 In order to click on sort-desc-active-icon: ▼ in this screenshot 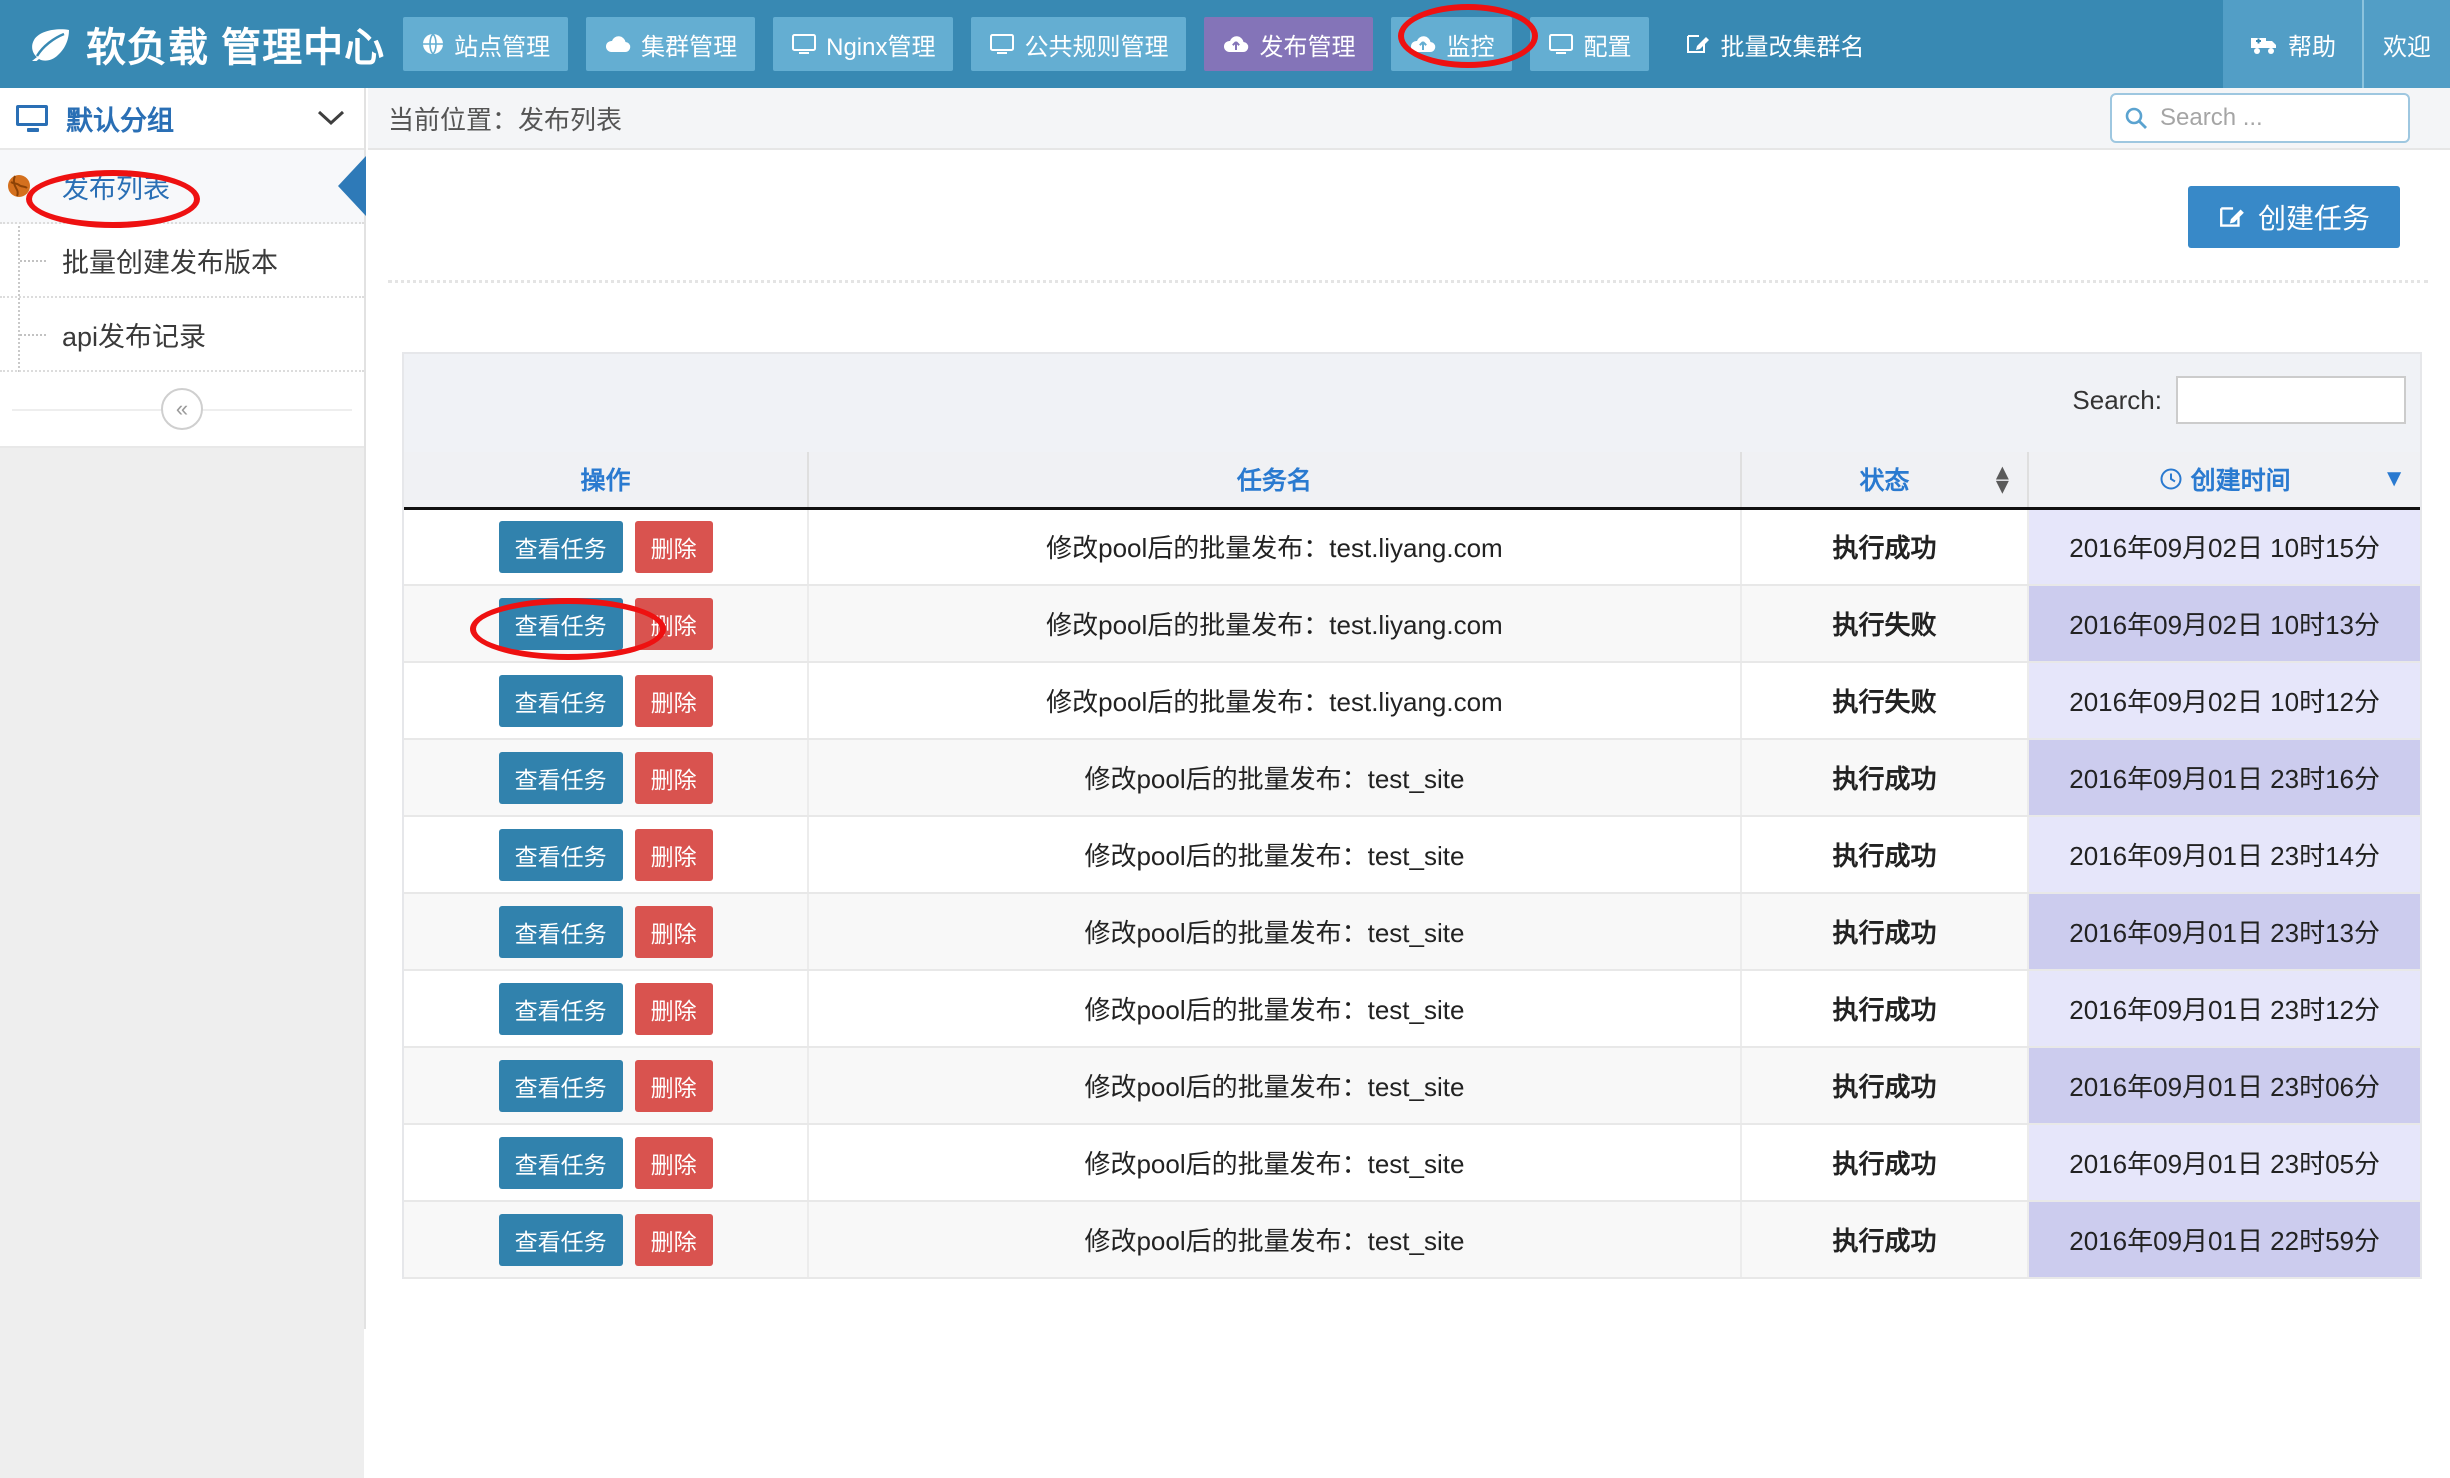, I will do `click(2394, 479)`.